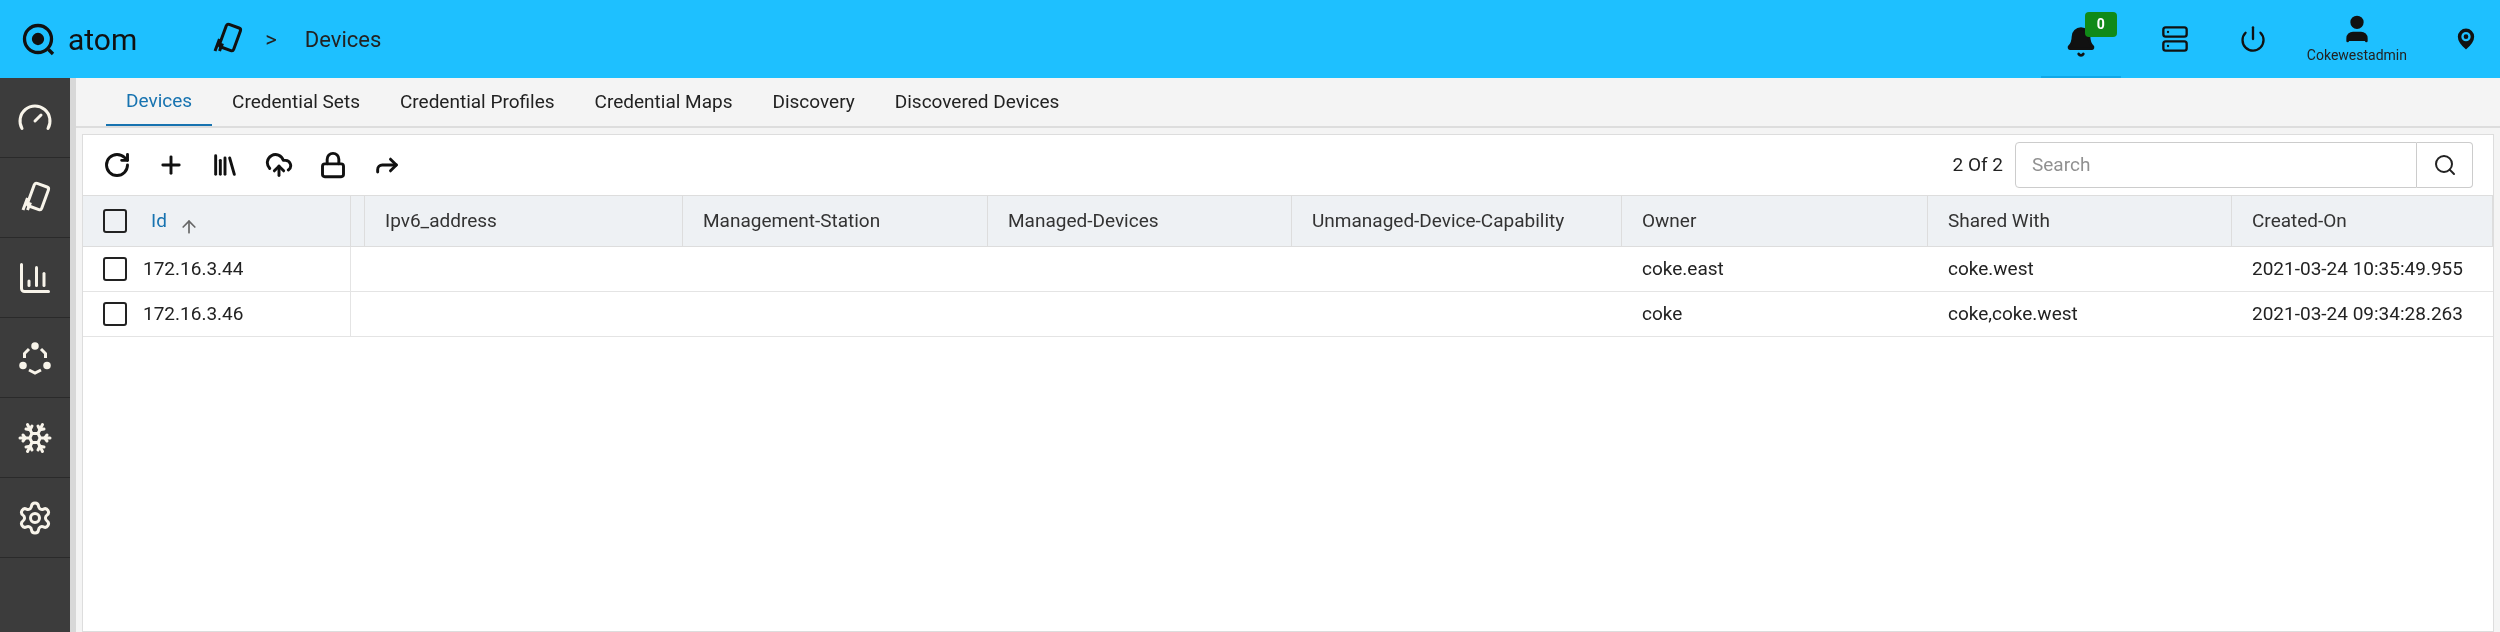 Image resolution: width=2500 pixels, height=632 pixels. I want to click on settings-icon, so click(35, 517).